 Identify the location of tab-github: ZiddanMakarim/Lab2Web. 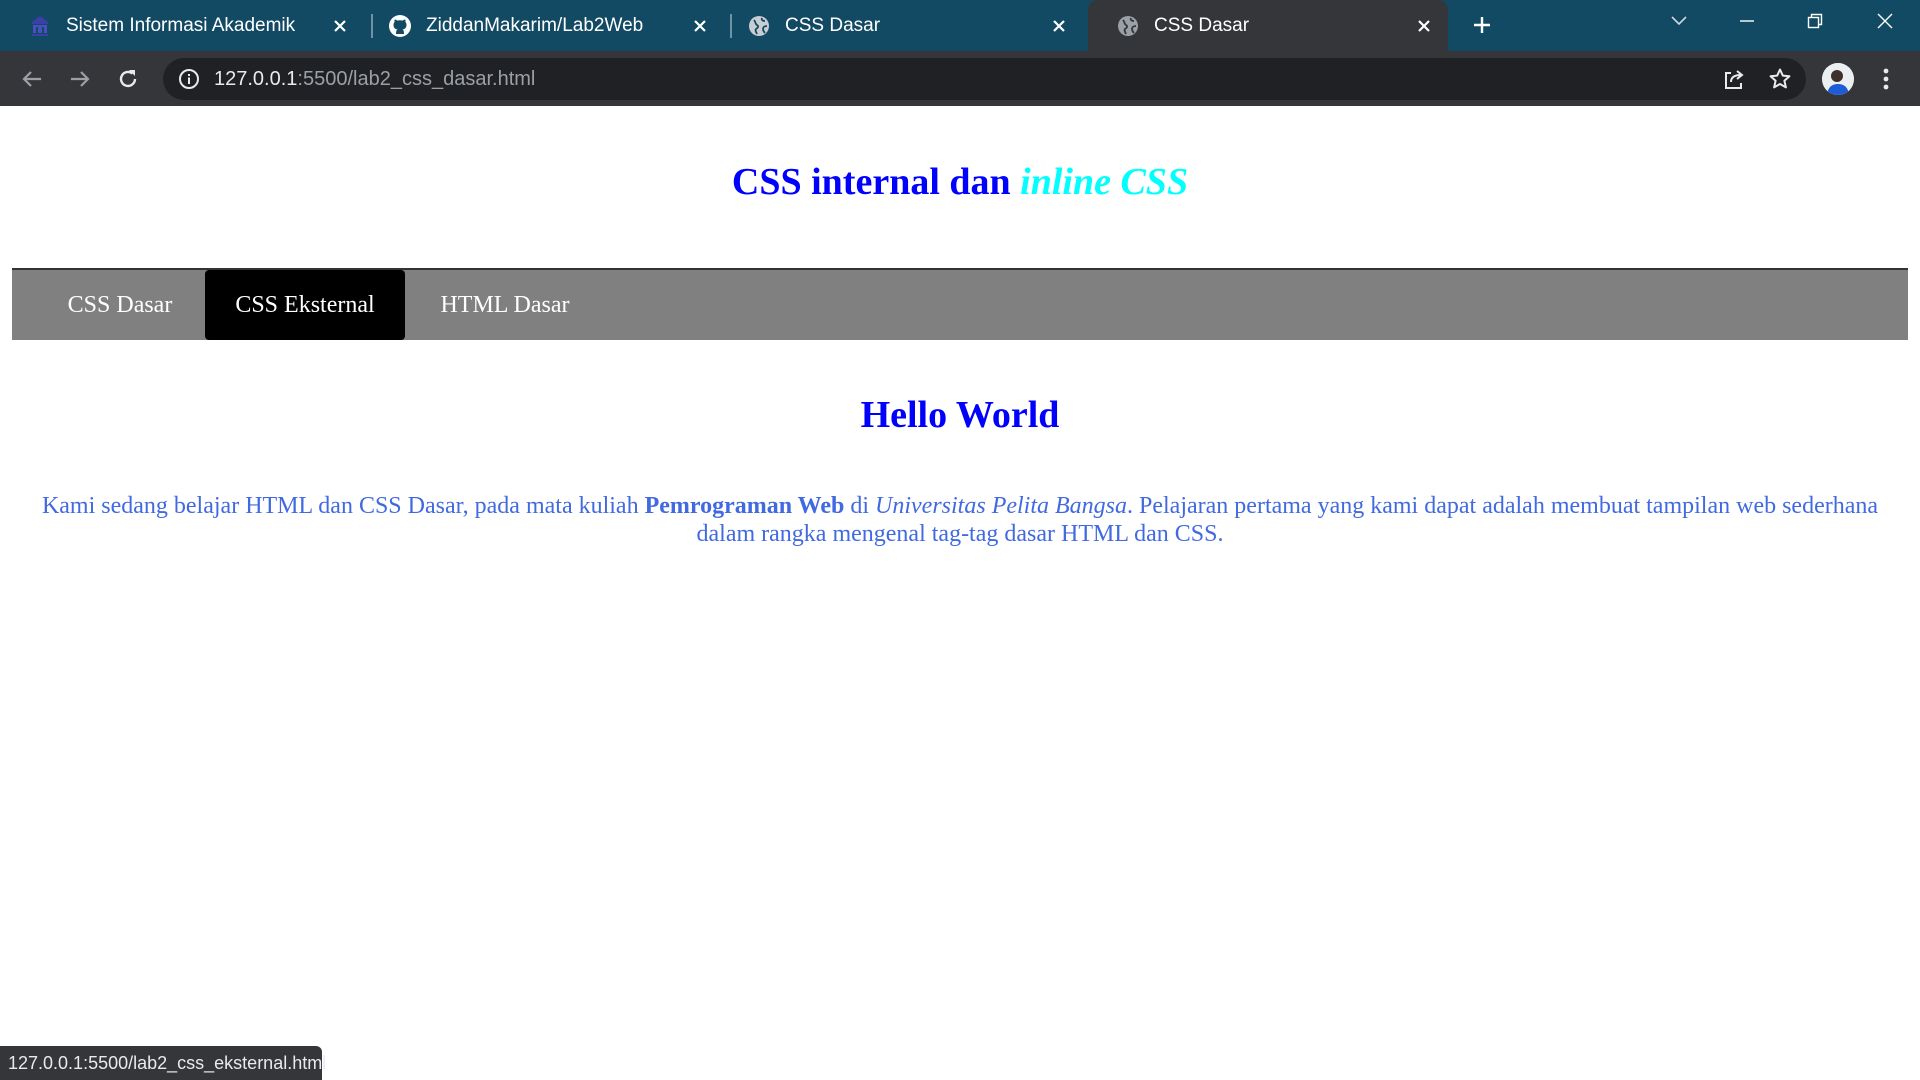
(542, 25).